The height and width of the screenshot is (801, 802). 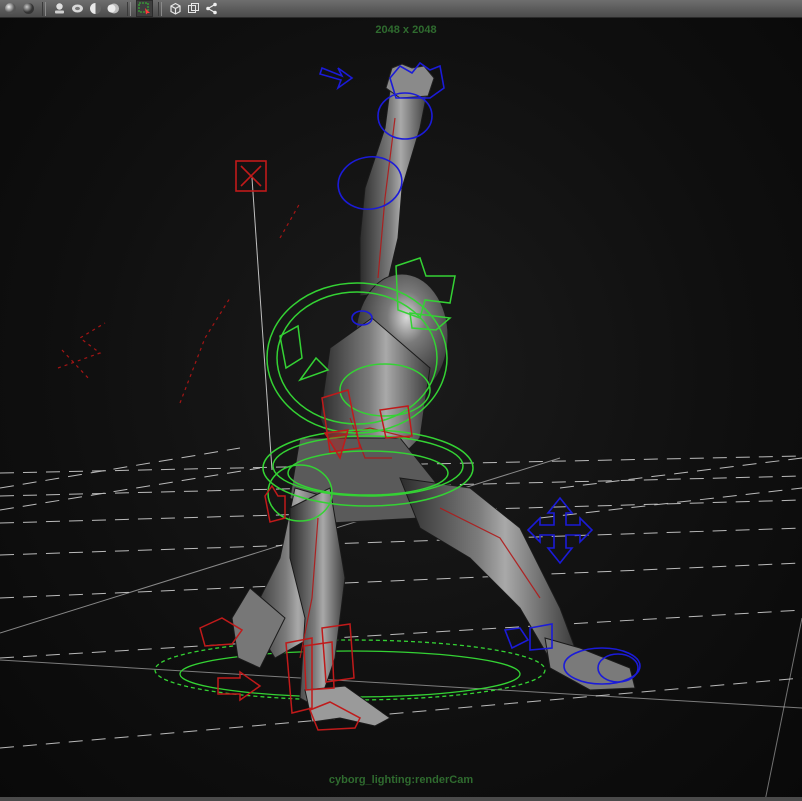 I want to click on shadows-icon, so click(x=95, y=8).